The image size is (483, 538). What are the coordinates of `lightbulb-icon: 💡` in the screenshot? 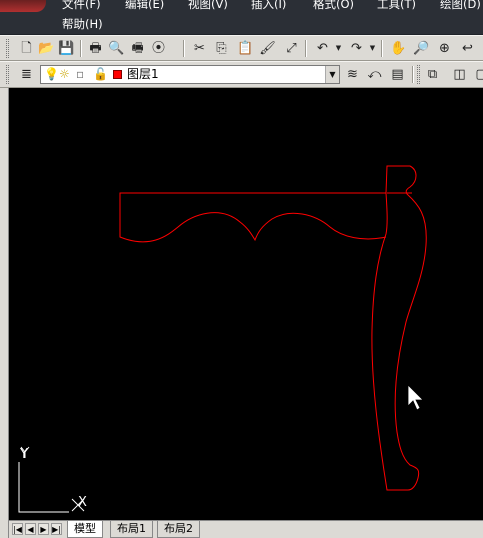 It's located at (51, 74).